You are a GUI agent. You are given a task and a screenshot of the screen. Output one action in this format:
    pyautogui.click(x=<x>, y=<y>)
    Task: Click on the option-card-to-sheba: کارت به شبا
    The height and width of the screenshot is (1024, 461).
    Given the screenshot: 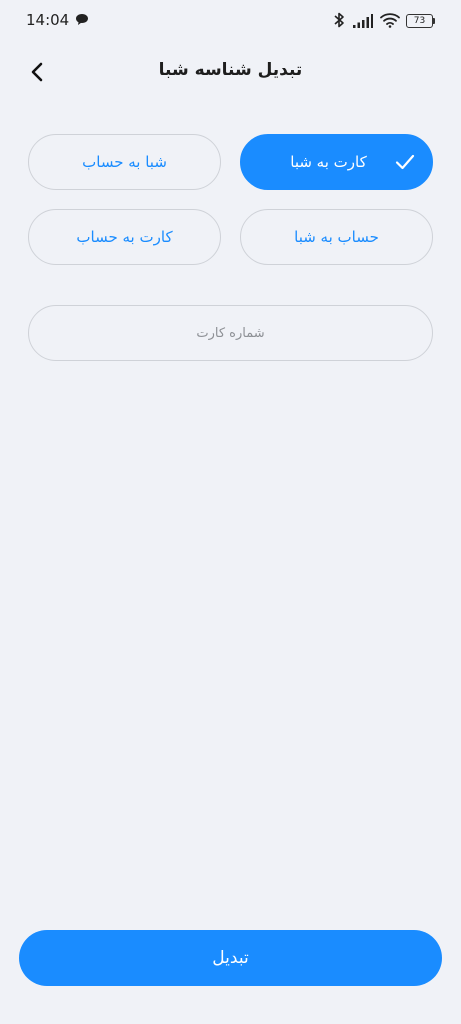 What is the action you would take?
    pyautogui.click(x=336, y=162)
    